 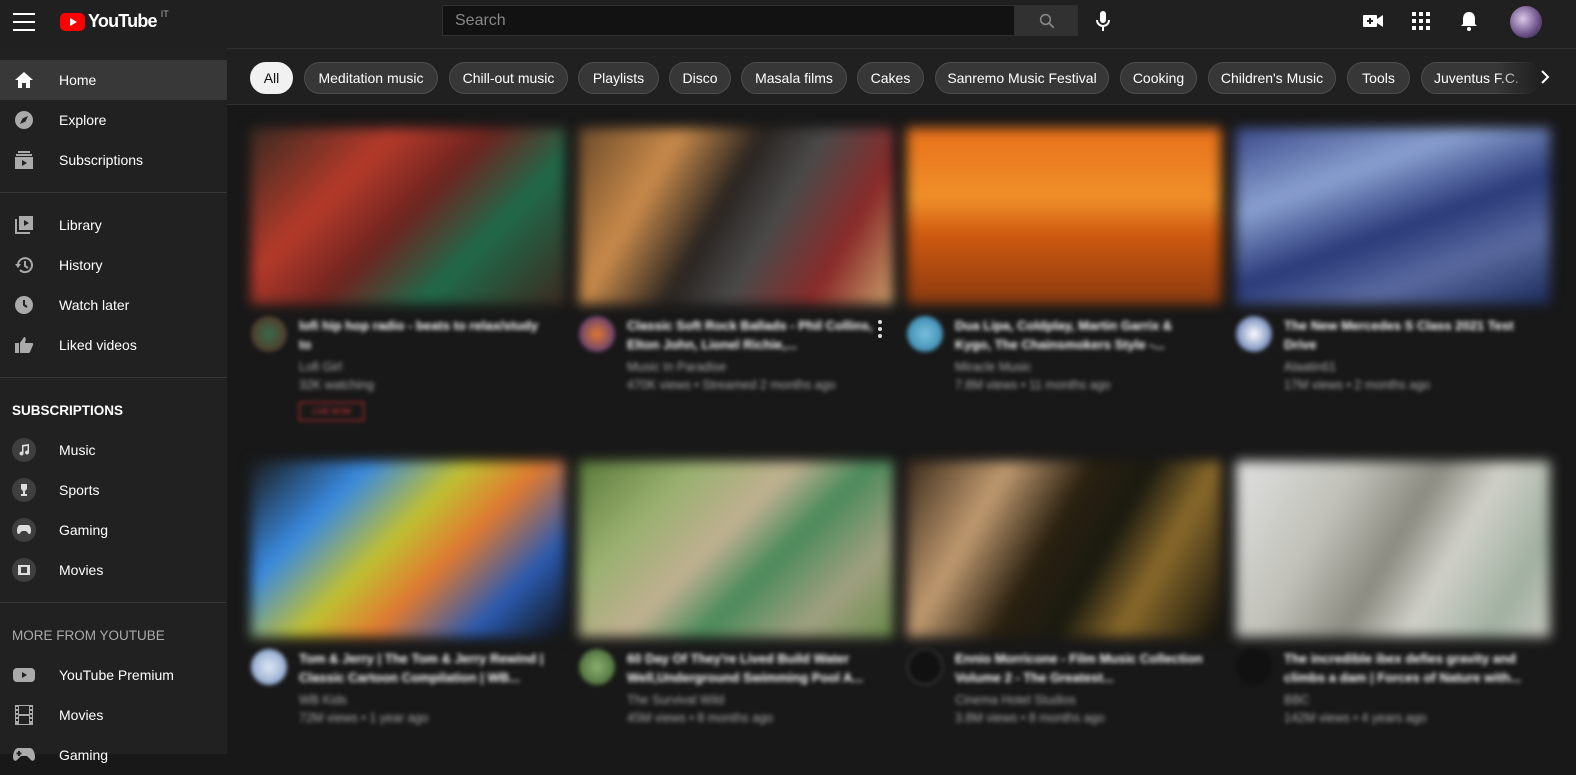 What do you see at coordinates (323, 700) in the screenshot?
I see `channel-name: WB Kids` at bounding box center [323, 700].